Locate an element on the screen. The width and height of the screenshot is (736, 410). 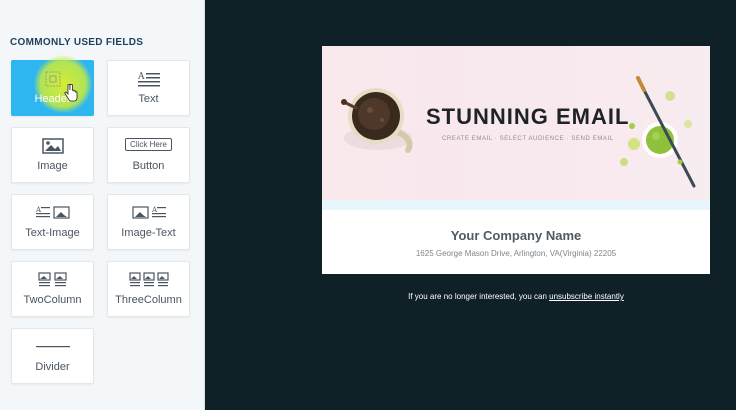
paintbrush-image is located at coordinates (658, 132).